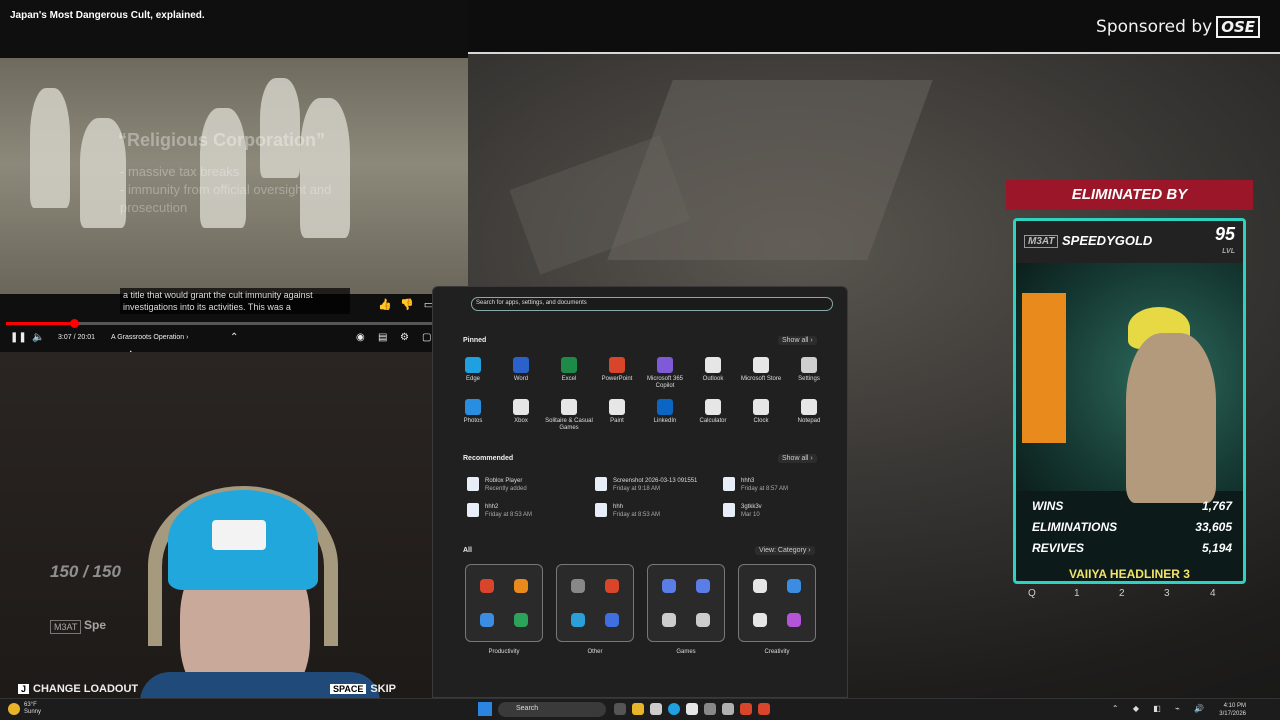 This screenshot has height=720, width=1280. I want to click on stat-row: ELIMINATIONS 33,605, so click(1132, 527).